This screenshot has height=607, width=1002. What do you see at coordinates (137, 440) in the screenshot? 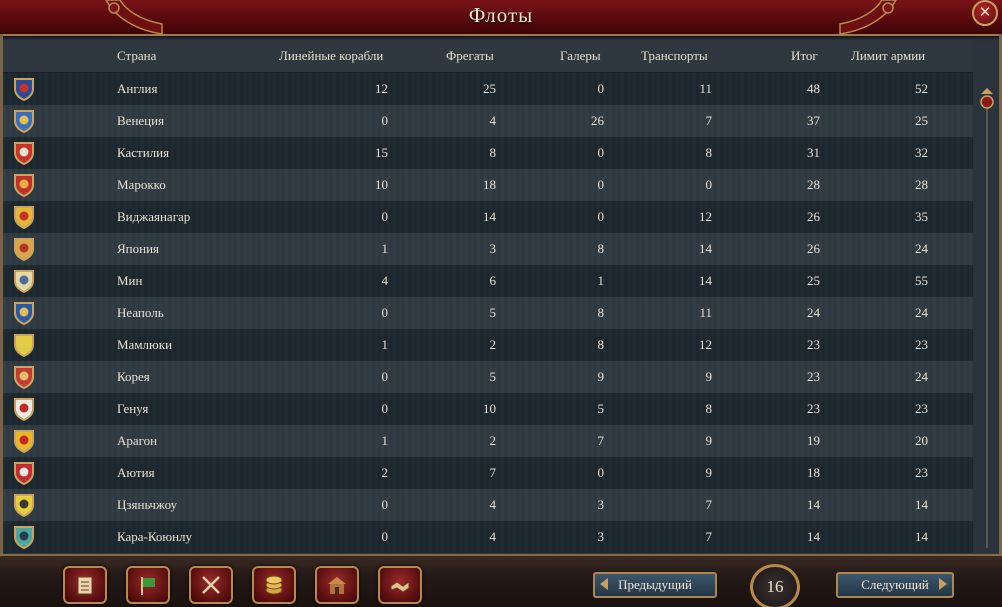
I see `country-name: Арагон` at bounding box center [137, 440].